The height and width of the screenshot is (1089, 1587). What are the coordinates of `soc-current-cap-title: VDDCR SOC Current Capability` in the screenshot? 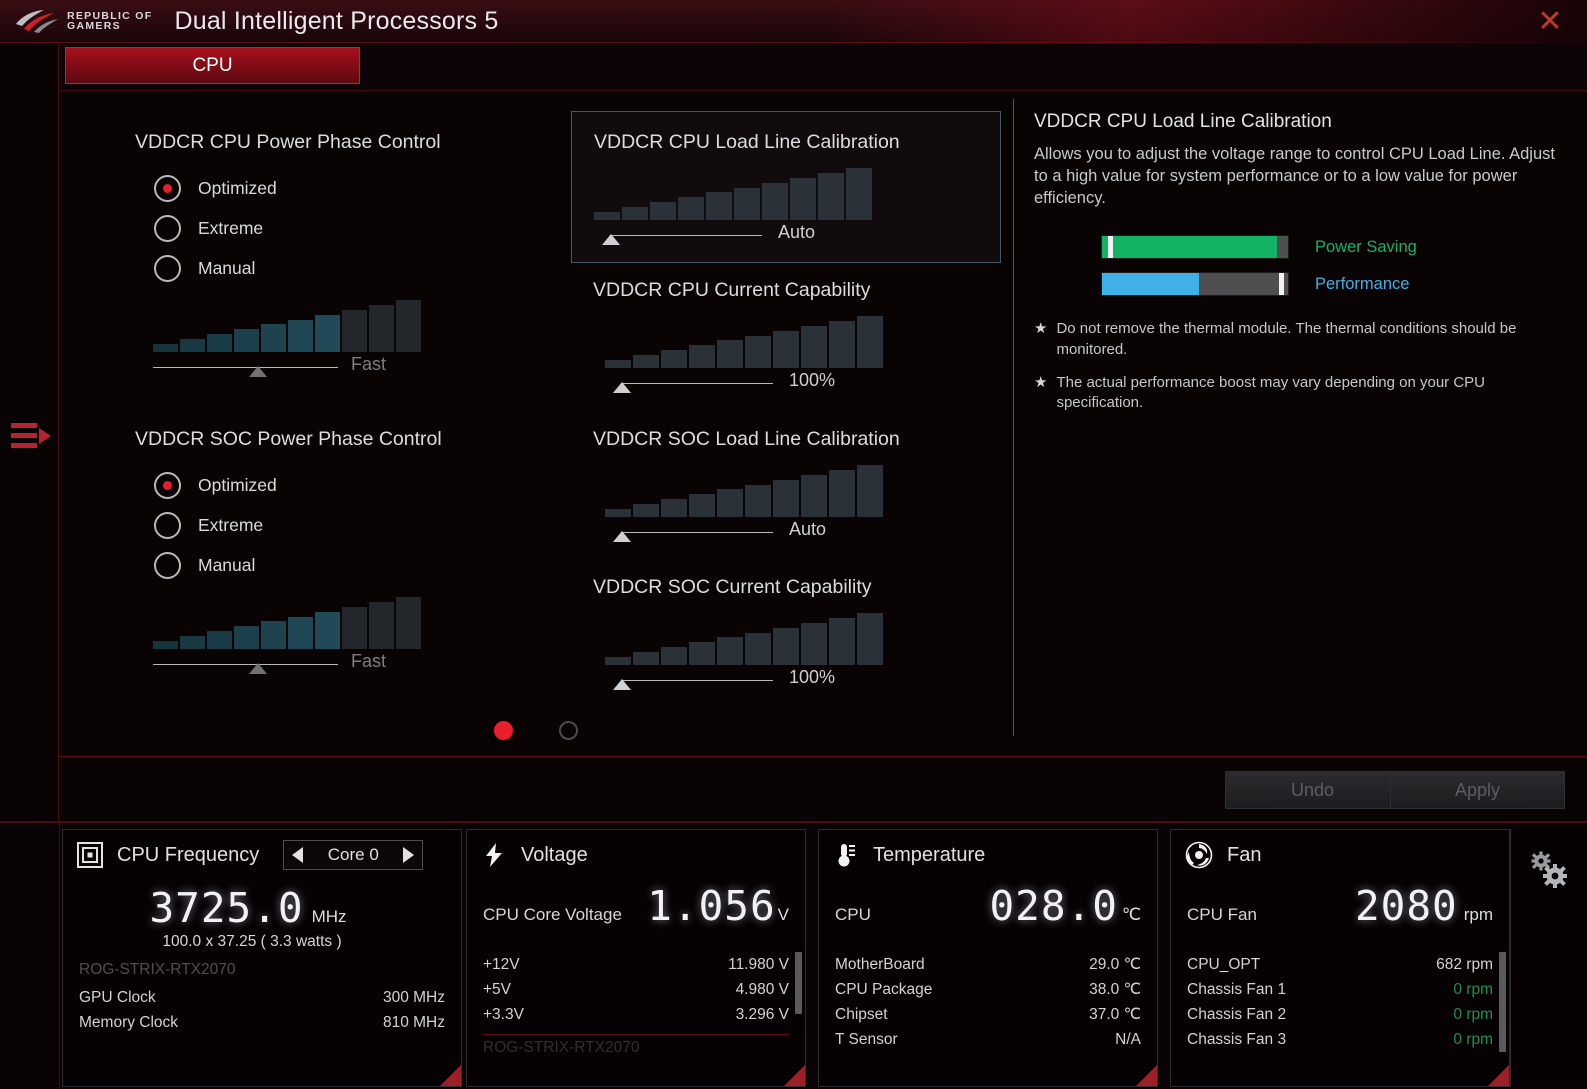 It's located at (732, 587).